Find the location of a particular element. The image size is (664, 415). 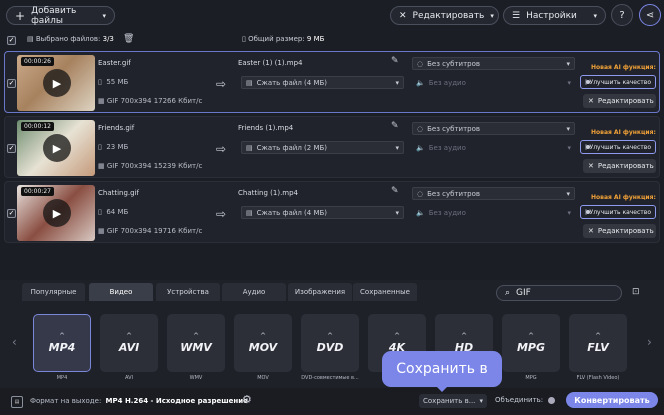

compress-dropdown: ▤ Сжать файл (2 МБ) ▾ is located at coordinates (322, 147).